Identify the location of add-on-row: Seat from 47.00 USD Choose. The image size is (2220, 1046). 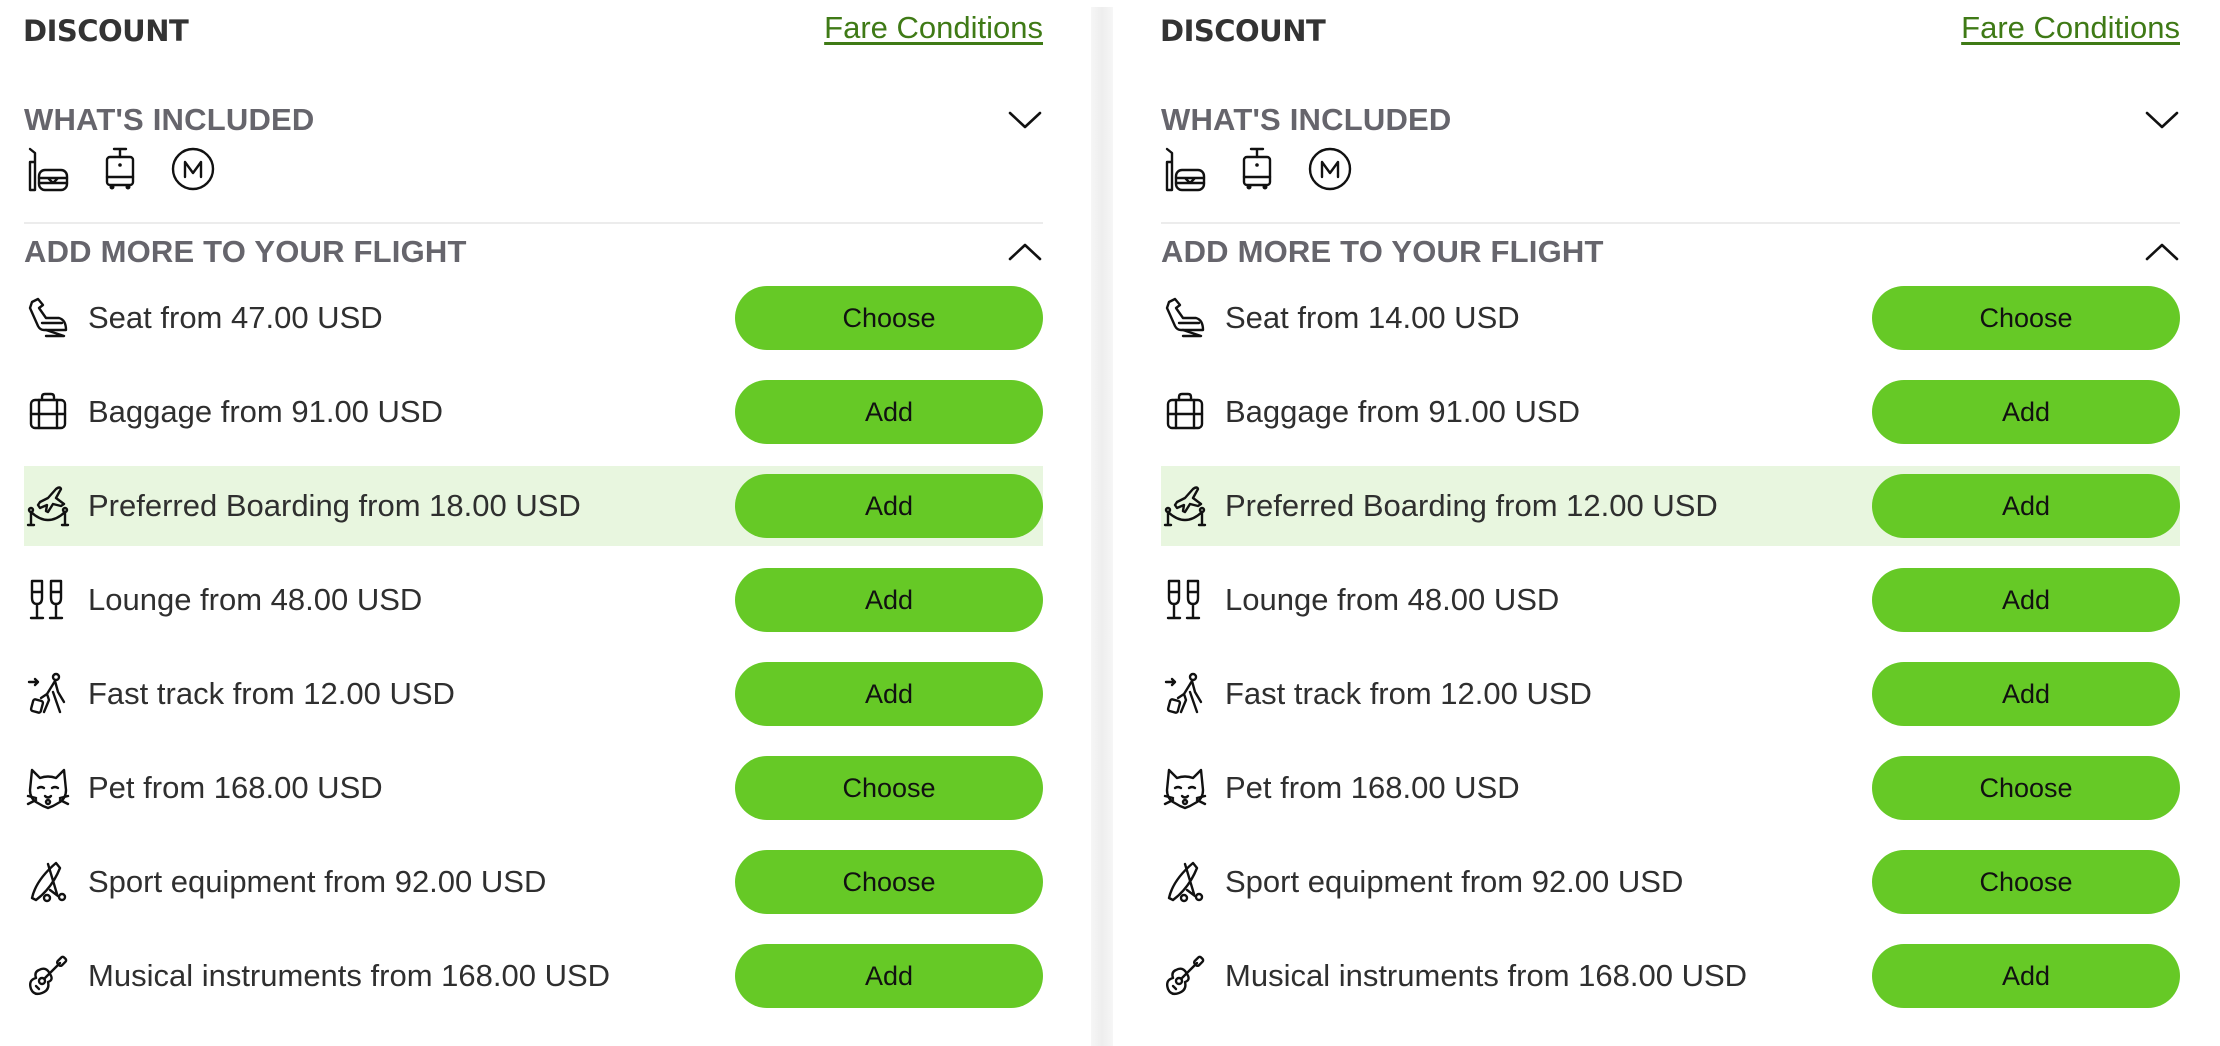
(533, 318).